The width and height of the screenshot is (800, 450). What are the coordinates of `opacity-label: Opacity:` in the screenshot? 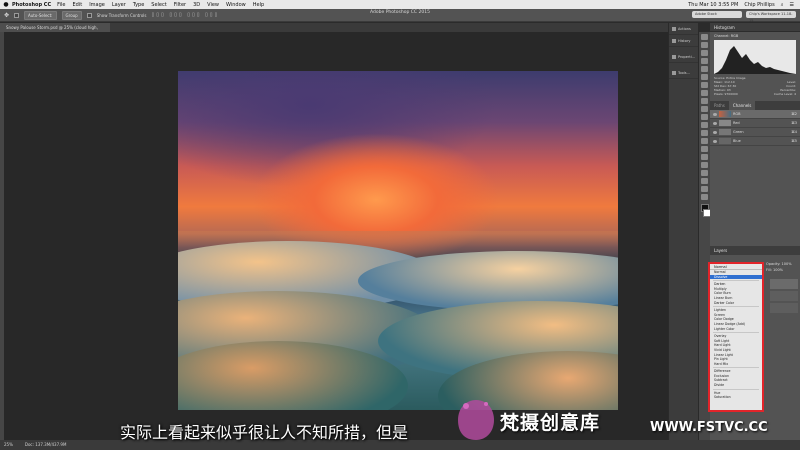 It's located at (773, 264).